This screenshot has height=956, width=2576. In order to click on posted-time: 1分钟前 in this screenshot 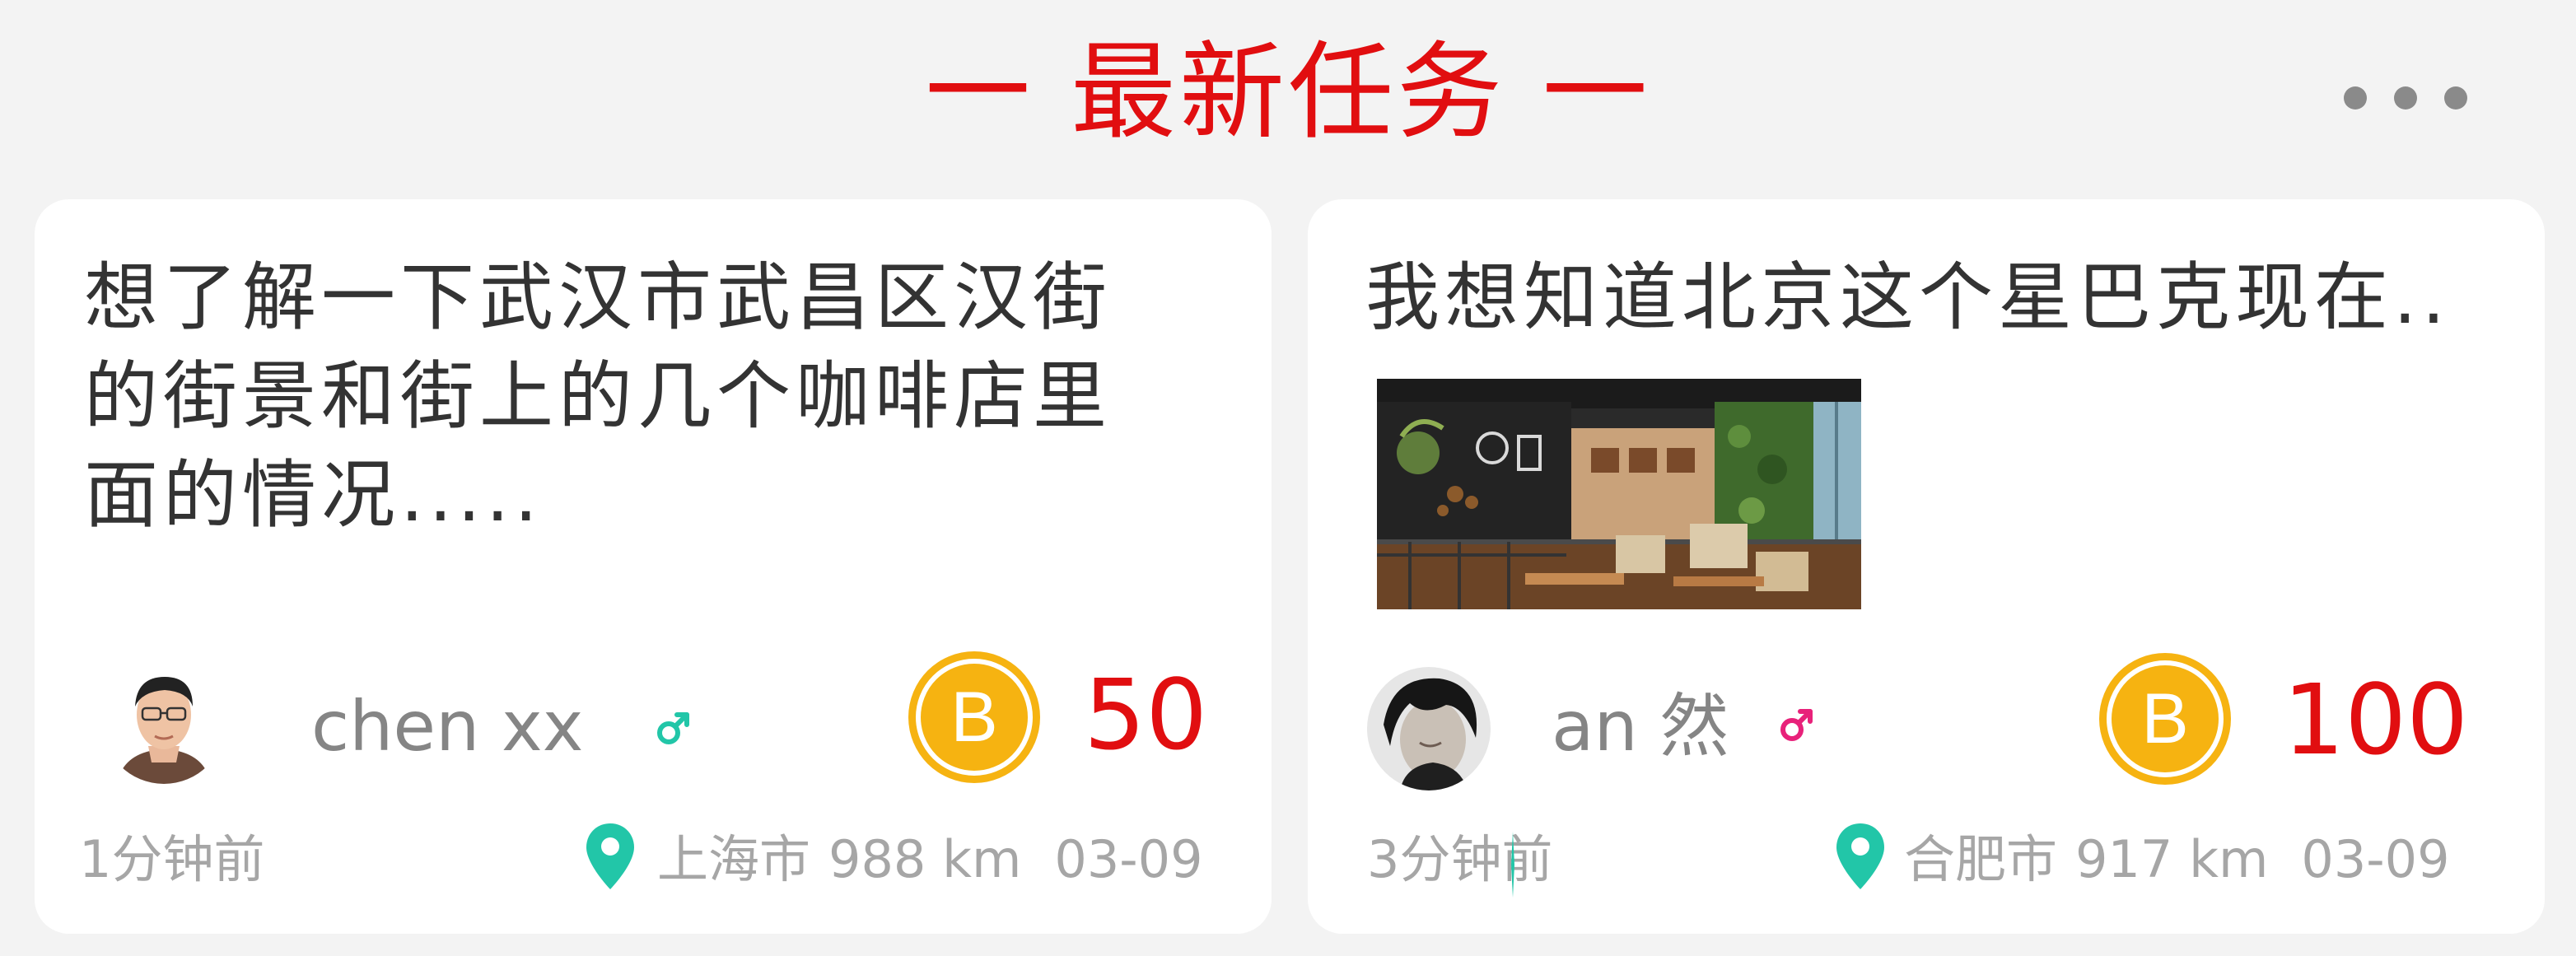, I will do `click(172, 859)`.